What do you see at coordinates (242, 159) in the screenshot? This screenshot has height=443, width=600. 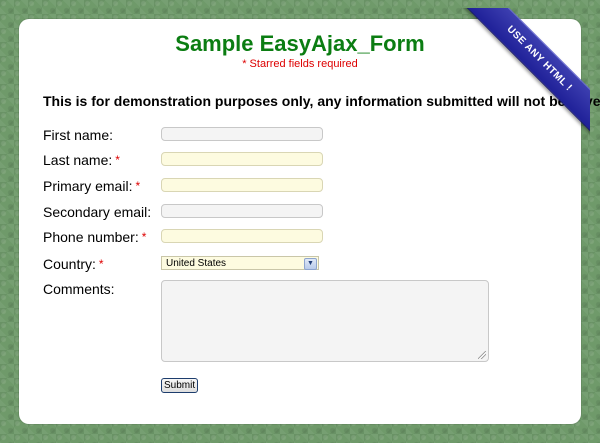 I see `last-name-field` at bounding box center [242, 159].